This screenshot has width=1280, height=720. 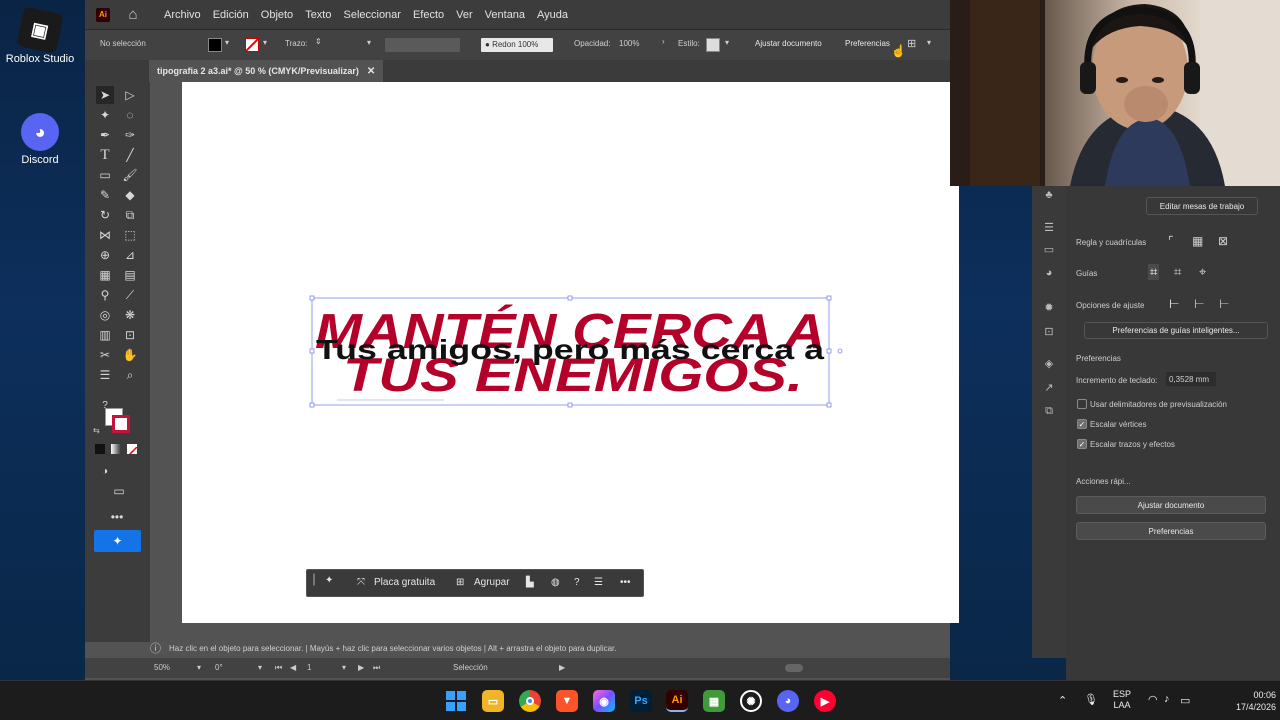 I want to click on asset-export-icon: ↗, so click(x=1049, y=387).